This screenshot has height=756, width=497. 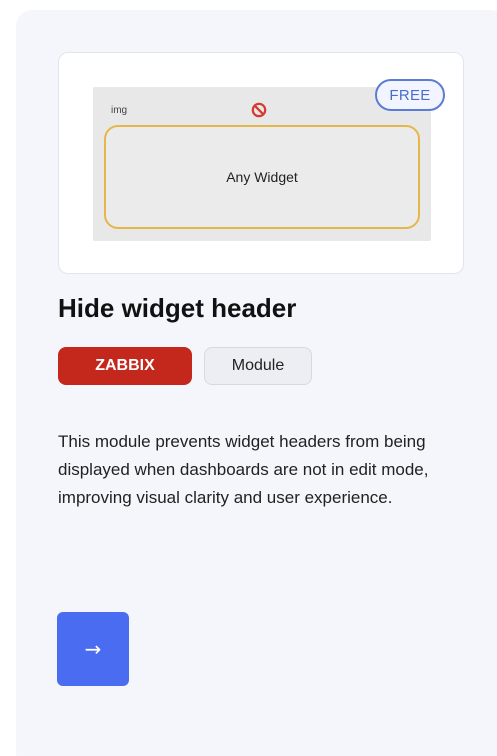 I want to click on mock-widget: img Any Widget, so click(x=262, y=164).